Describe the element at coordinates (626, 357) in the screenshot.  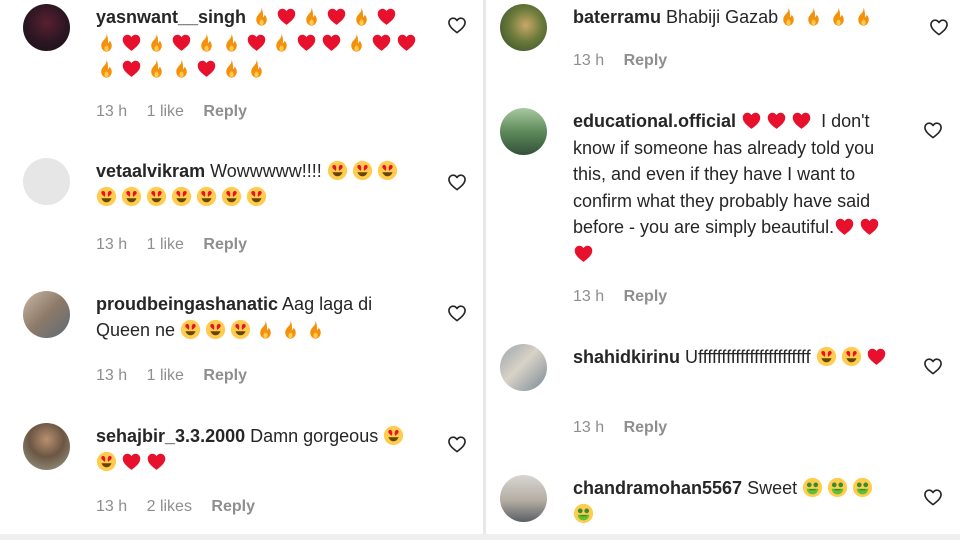
I see `username: shahidkirinu` at that location.